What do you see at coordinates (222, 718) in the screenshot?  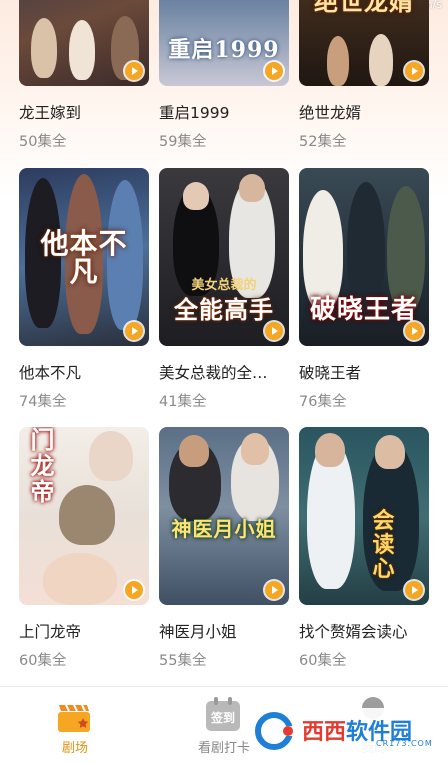 I see `checkin-badge: 签到` at bounding box center [222, 718].